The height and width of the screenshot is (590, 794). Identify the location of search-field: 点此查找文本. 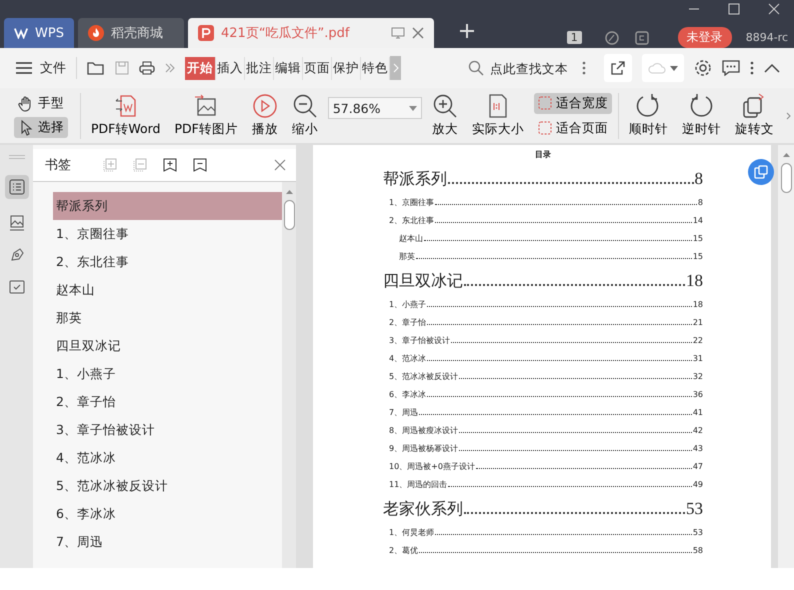
(520, 68).